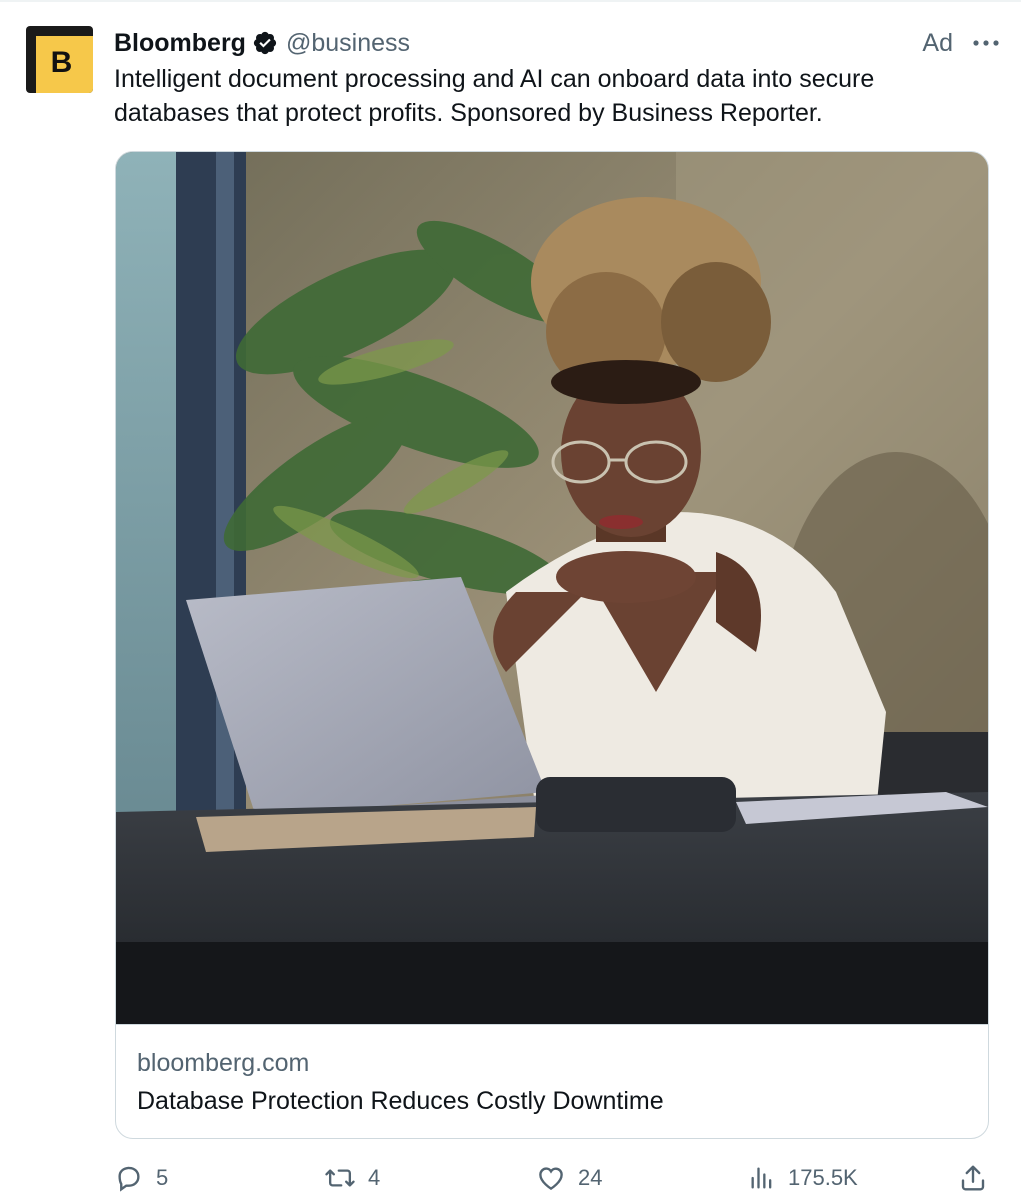  What do you see at coordinates (937, 42) in the screenshot?
I see `ad-label: Ad` at bounding box center [937, 42].